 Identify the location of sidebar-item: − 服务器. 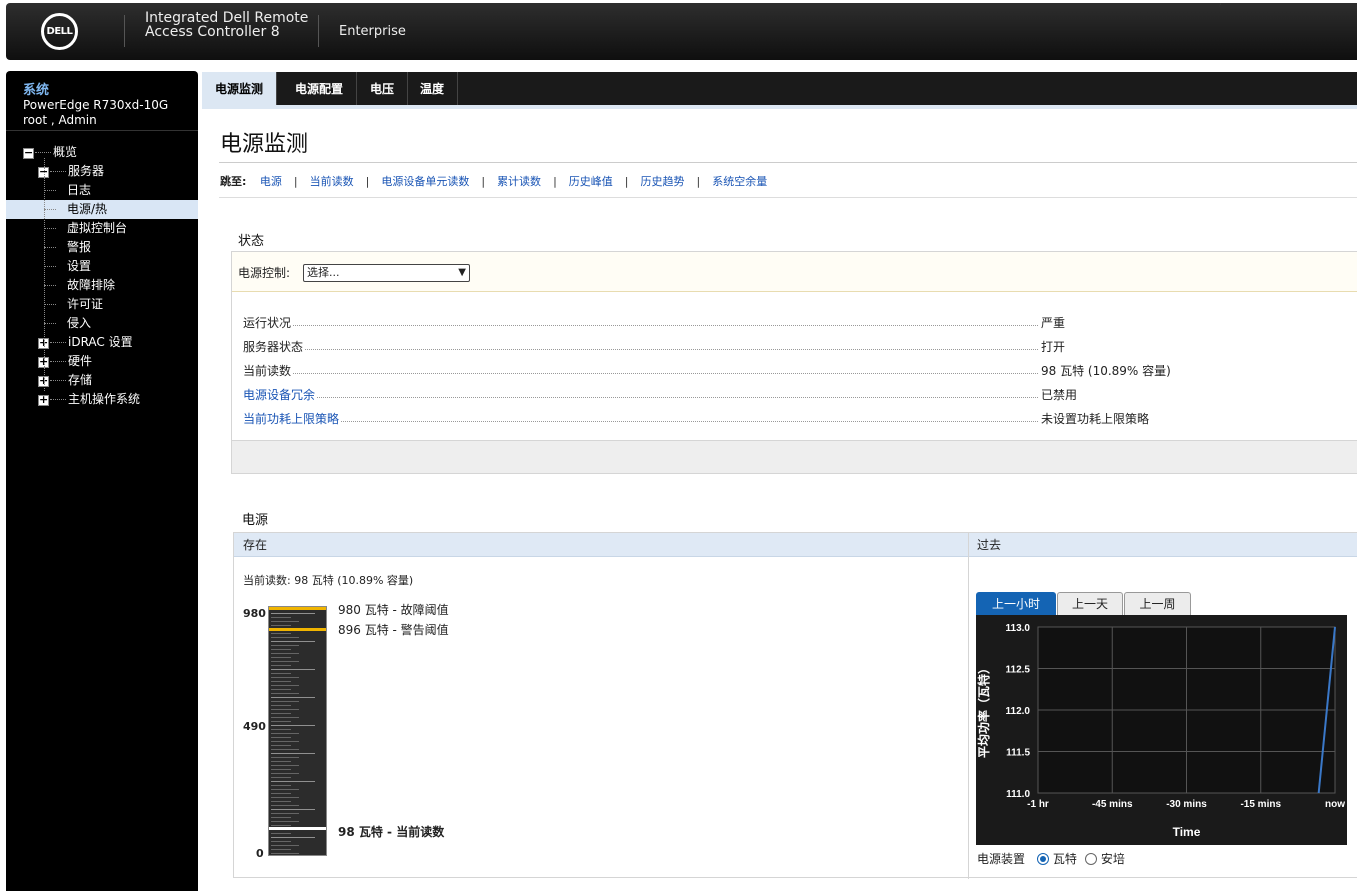
(102, 171).